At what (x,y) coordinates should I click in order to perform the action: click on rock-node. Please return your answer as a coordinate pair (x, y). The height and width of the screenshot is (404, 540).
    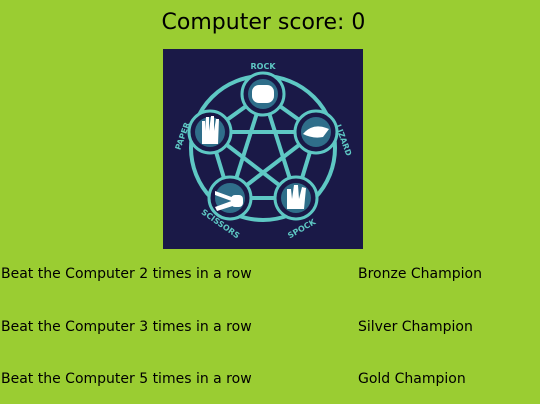
    Looking at the image, I should click on (263, 94).